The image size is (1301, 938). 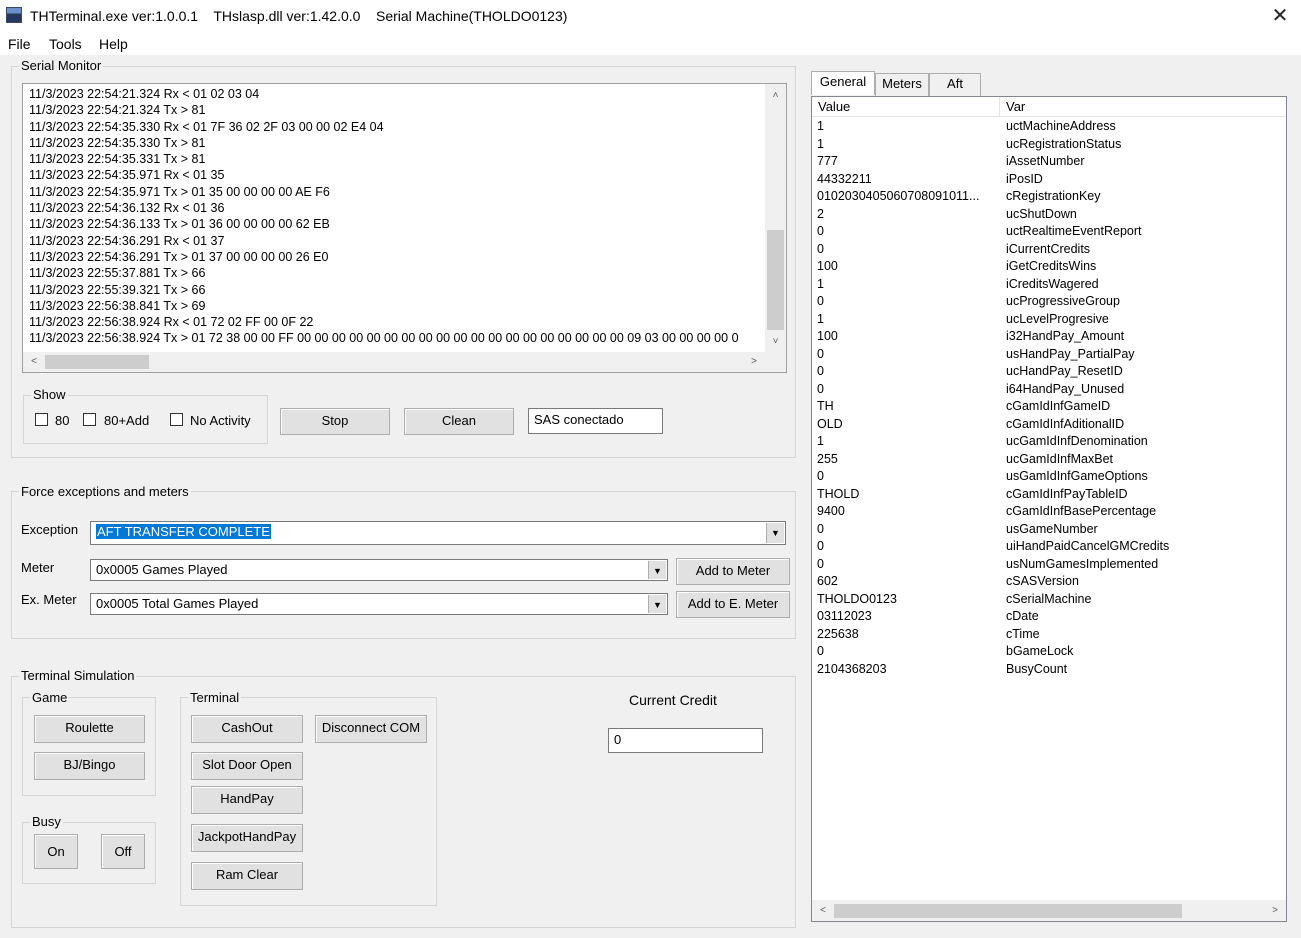 I want to click on cashout-button: CashOut, so click(x=247, y=729).